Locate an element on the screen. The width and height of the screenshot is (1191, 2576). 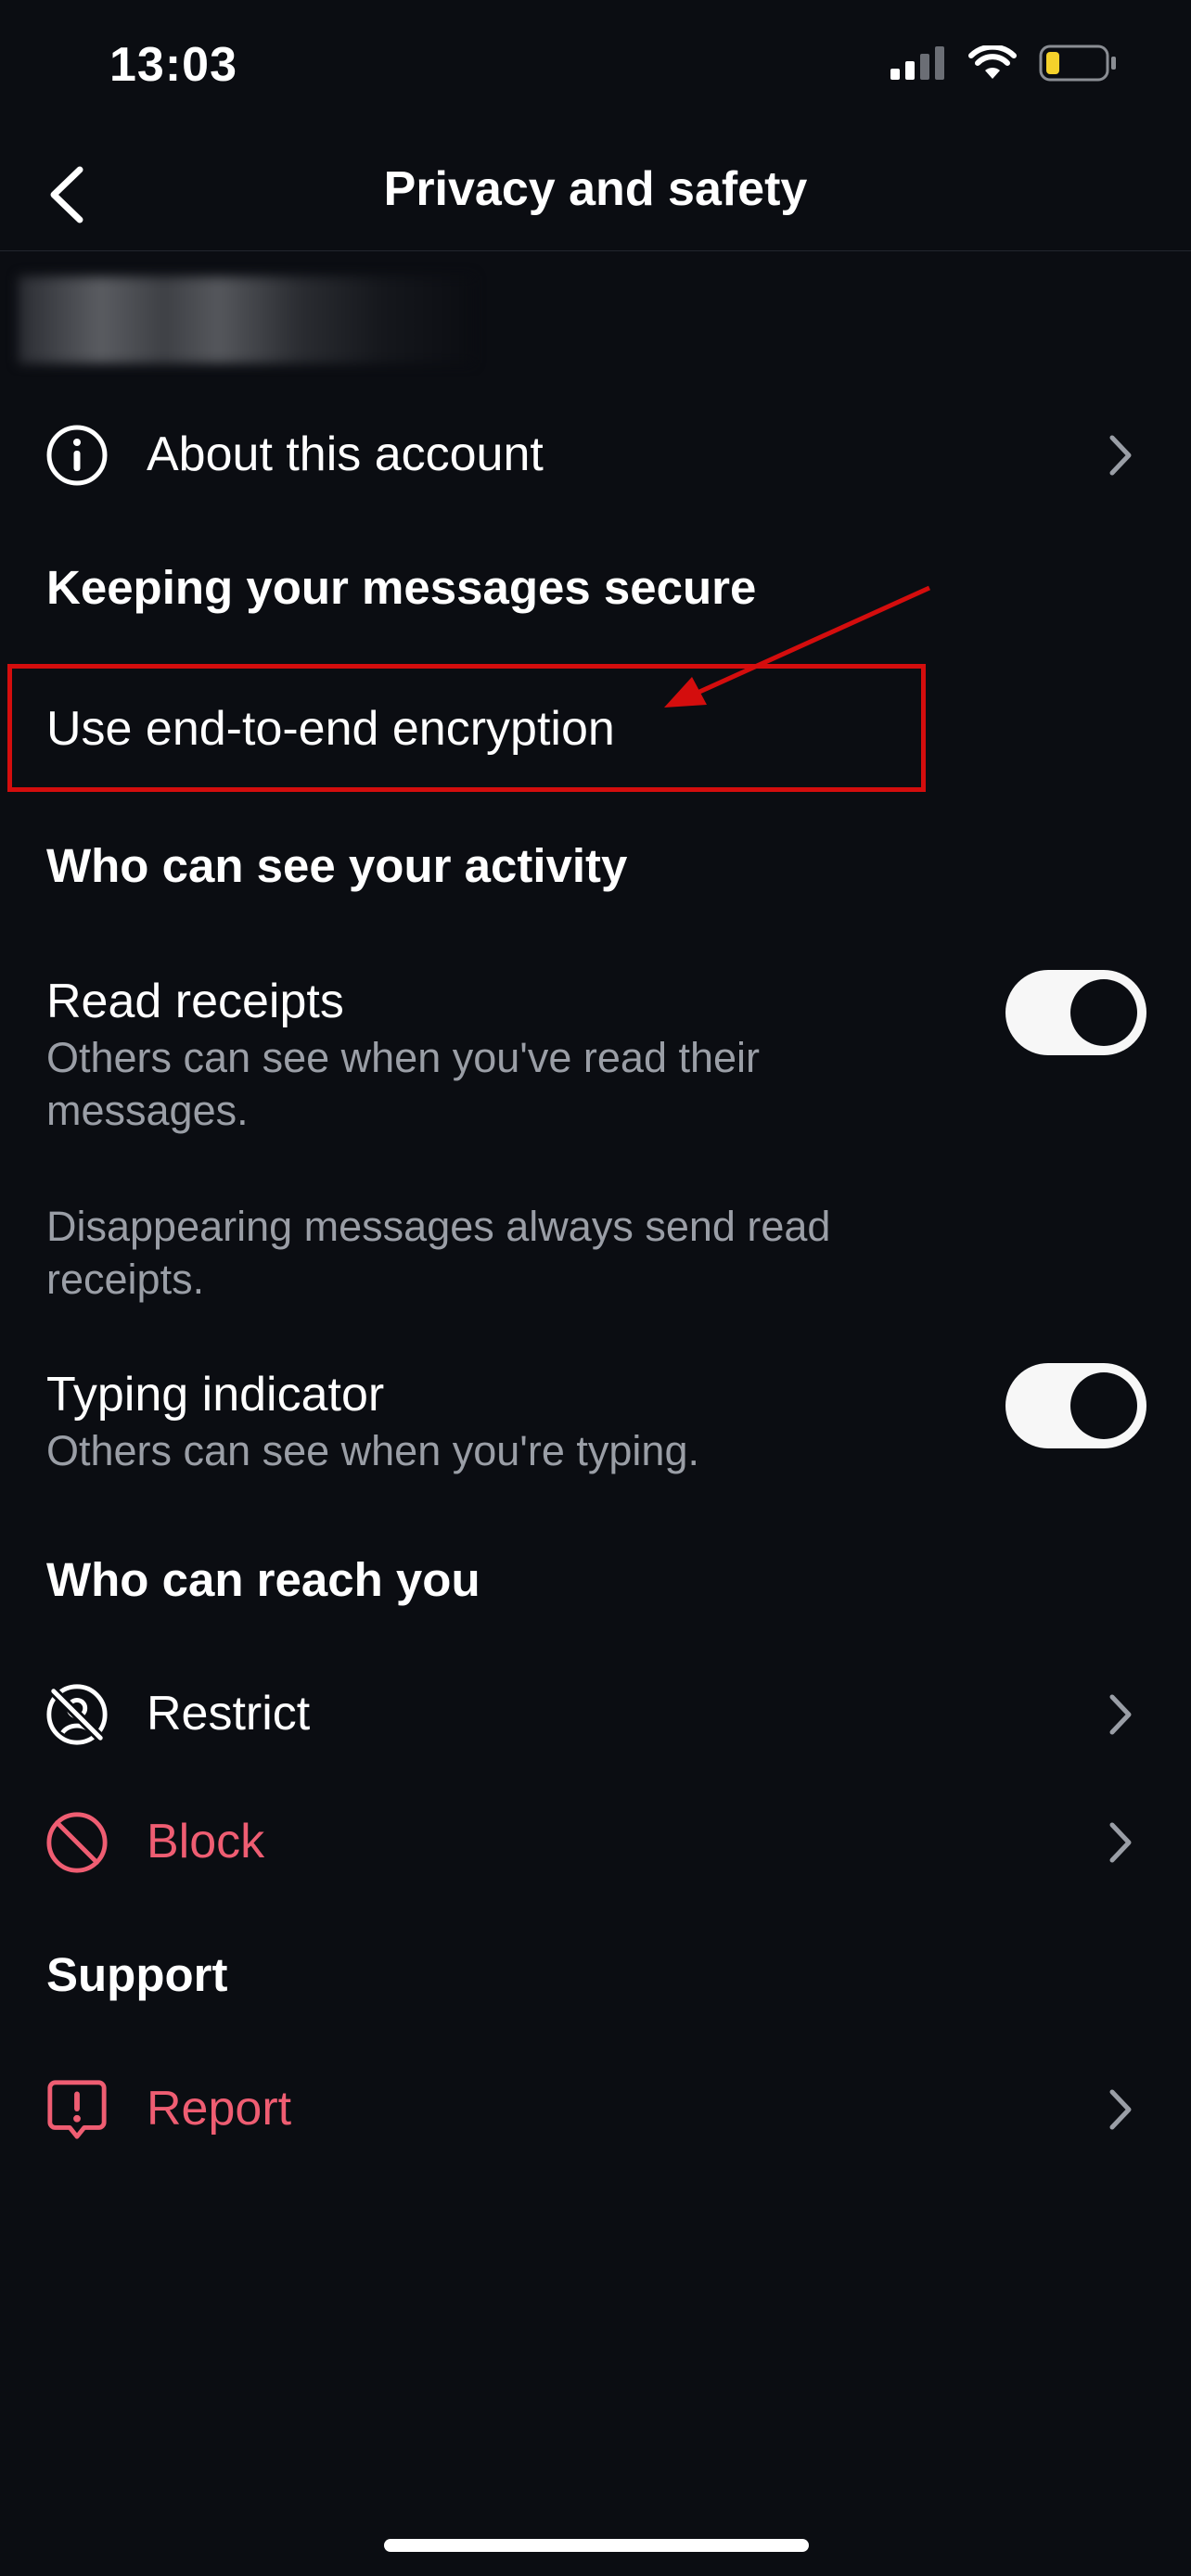
section-heading-messages-secure: Keeping your messages secure is located at coordinates (401, 588).